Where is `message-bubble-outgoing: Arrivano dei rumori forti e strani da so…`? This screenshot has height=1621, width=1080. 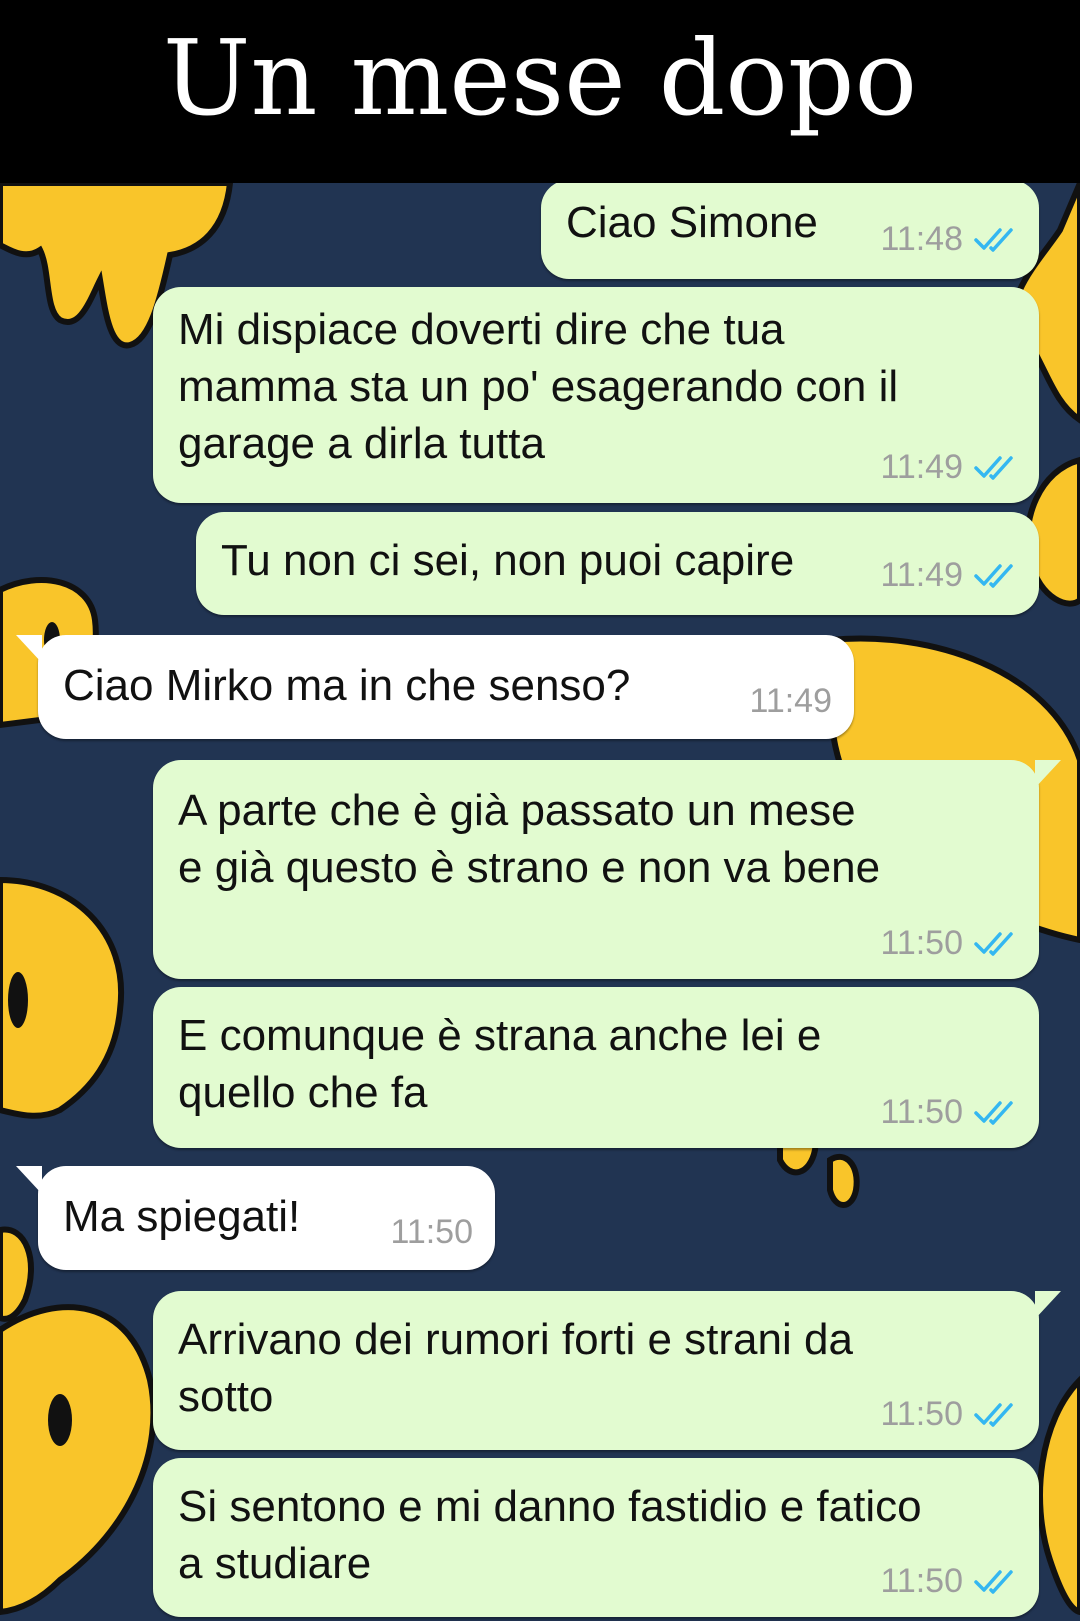
message-bubble-outgoing: Arrivano dei rumori forti e strani da so… is located at coordinates (607, 1370).